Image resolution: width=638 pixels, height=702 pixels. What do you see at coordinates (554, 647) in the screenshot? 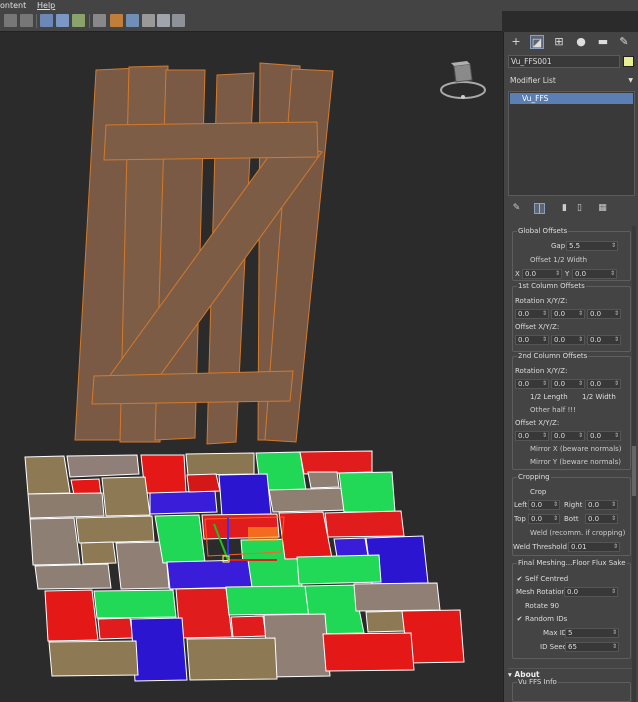
I see `id-seed-label: ID Seed` at bounding box center [554, 647].